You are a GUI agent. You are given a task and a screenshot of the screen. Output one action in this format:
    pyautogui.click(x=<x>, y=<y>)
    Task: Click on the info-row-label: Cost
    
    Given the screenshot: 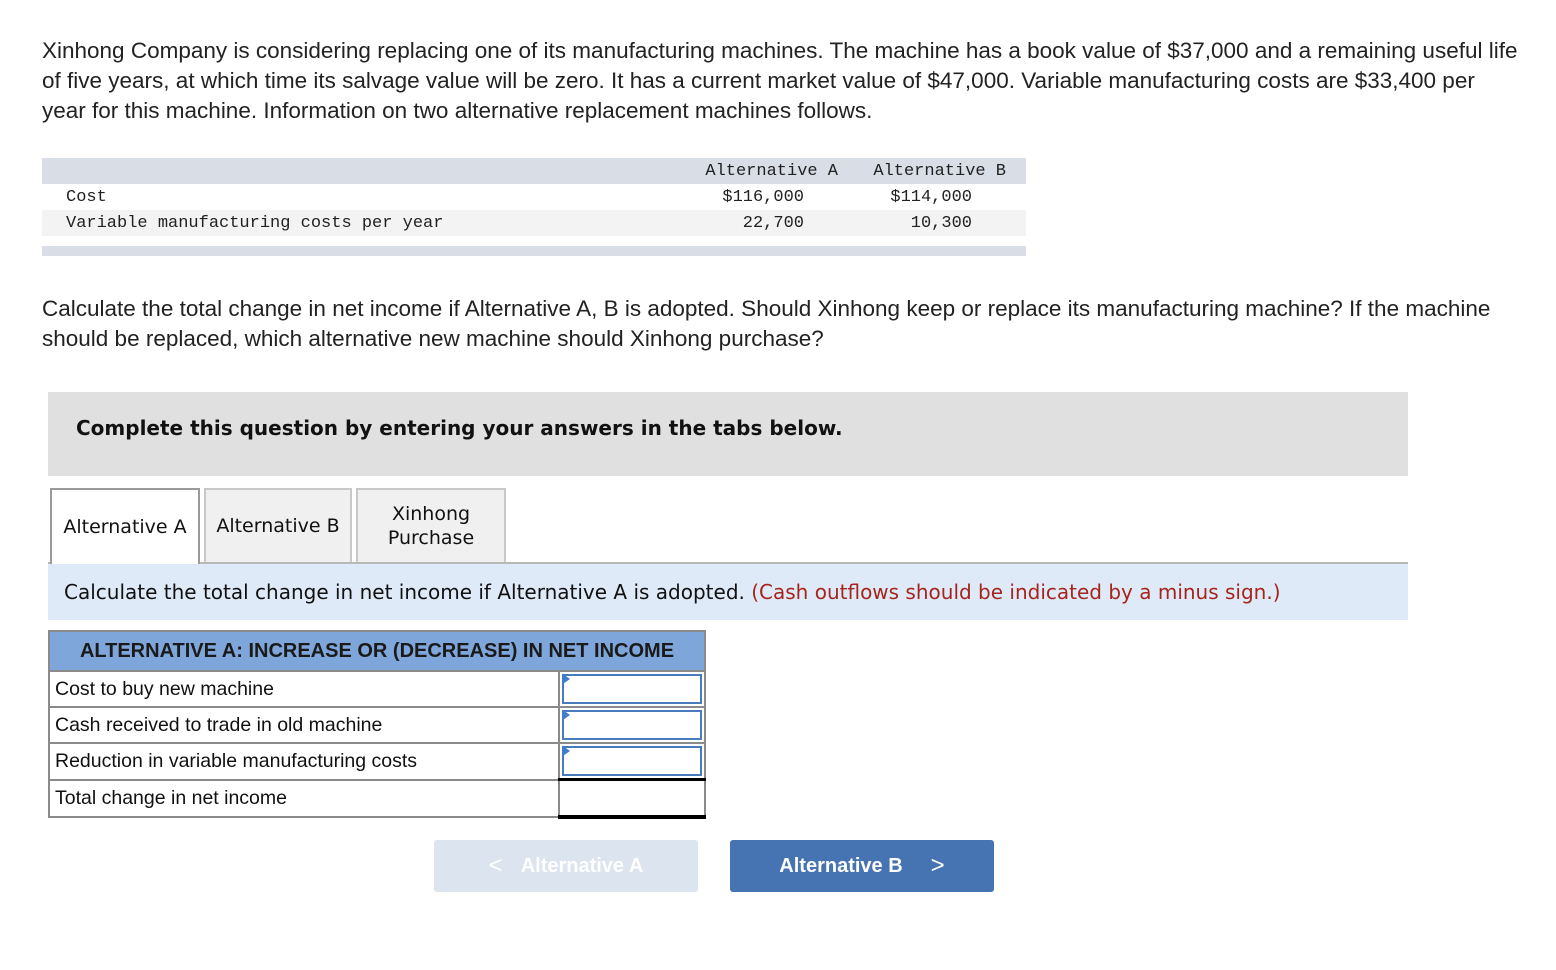 What is the action you would take?
    pyautogui.click(x=316, y=197)
    